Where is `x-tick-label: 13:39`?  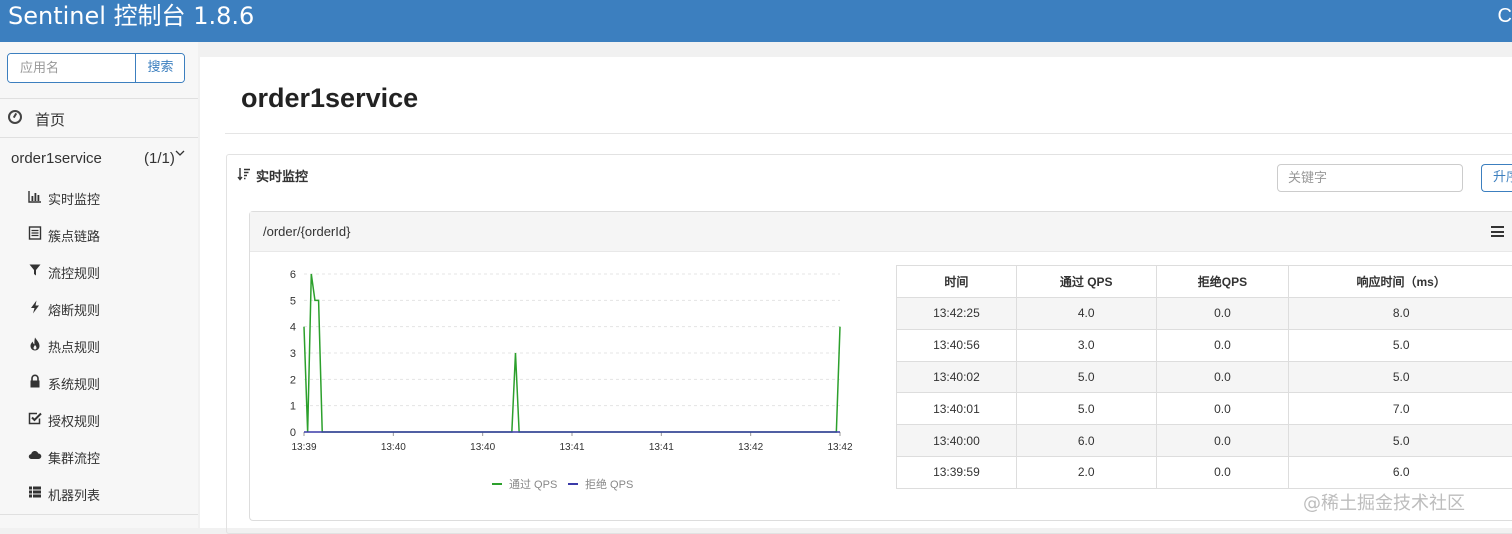
x-tick-label: 13:39 is located at coordinates (303, 447).